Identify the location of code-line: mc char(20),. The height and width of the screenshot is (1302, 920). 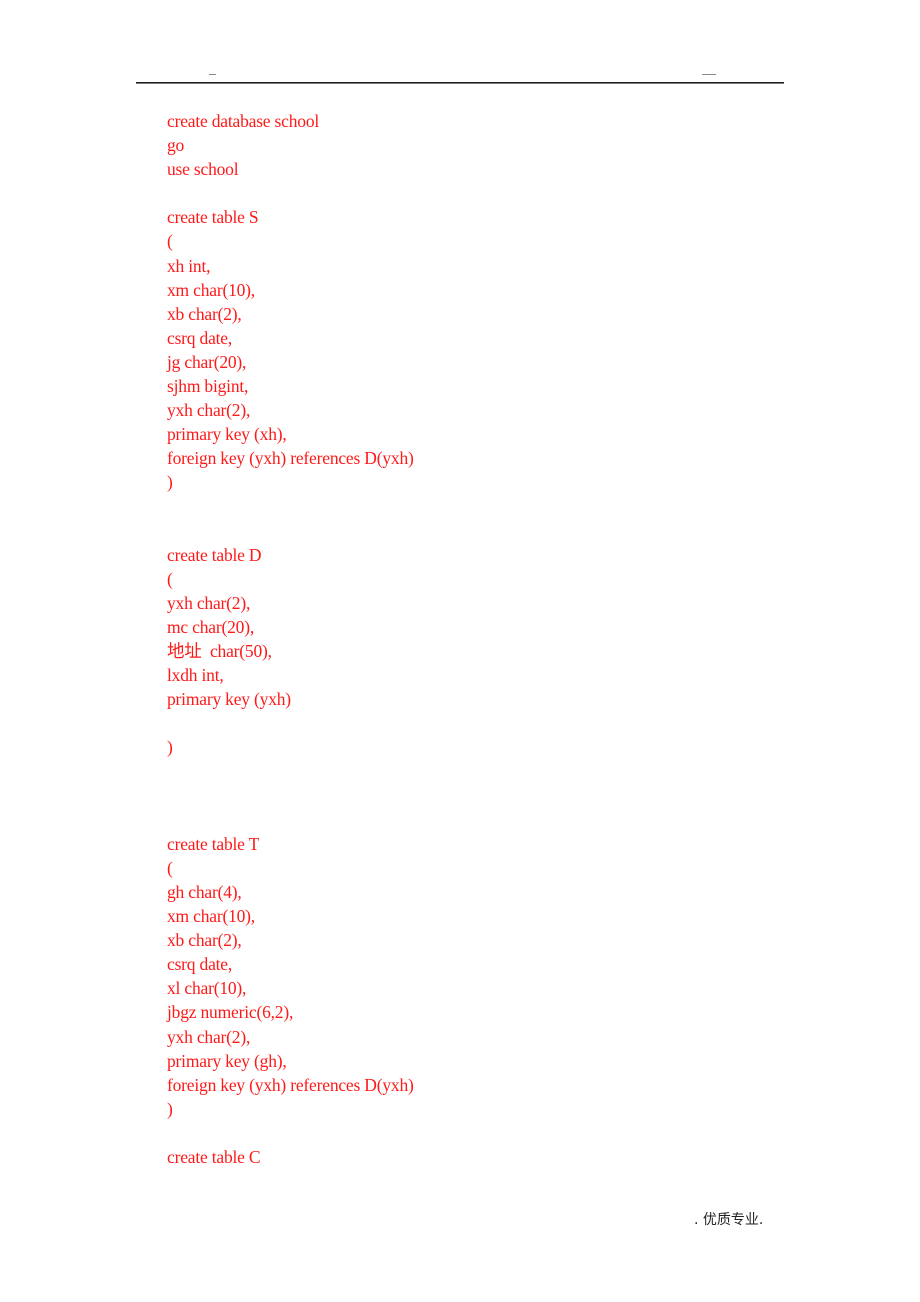
(210, 626).